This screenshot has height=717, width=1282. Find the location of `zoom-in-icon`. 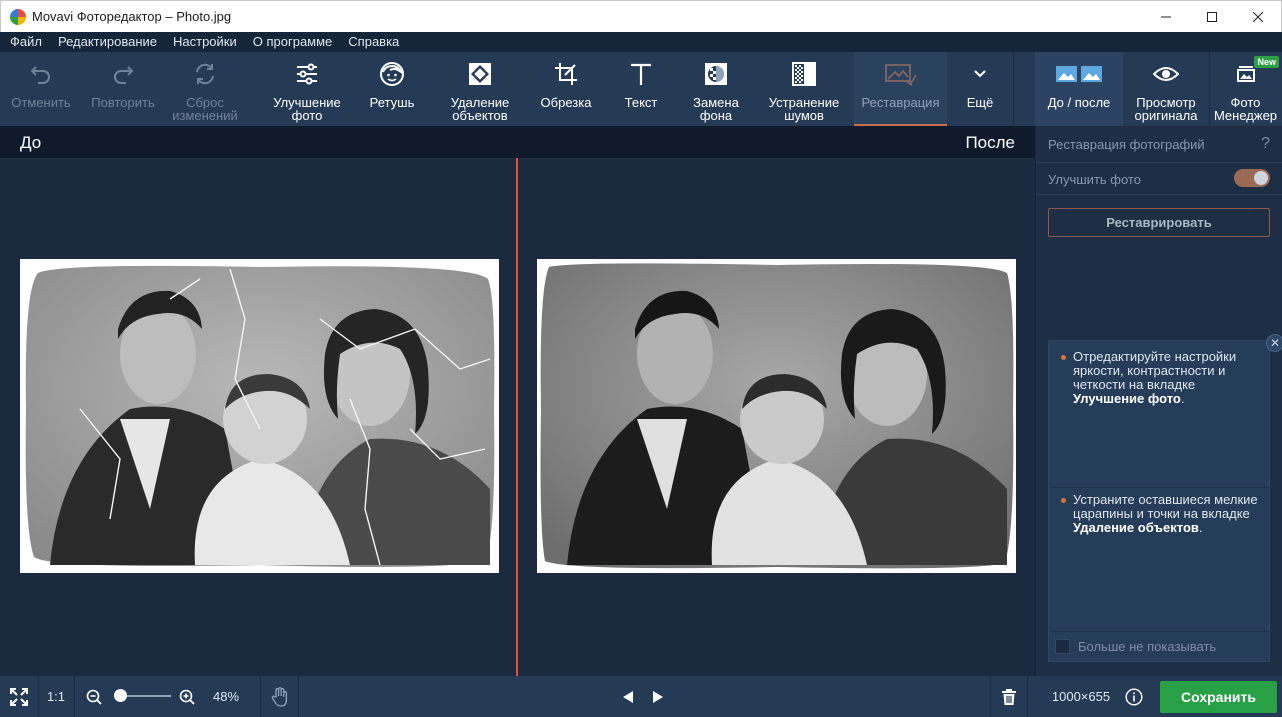

zoom-in-icon is located at coordinates (187, 697).